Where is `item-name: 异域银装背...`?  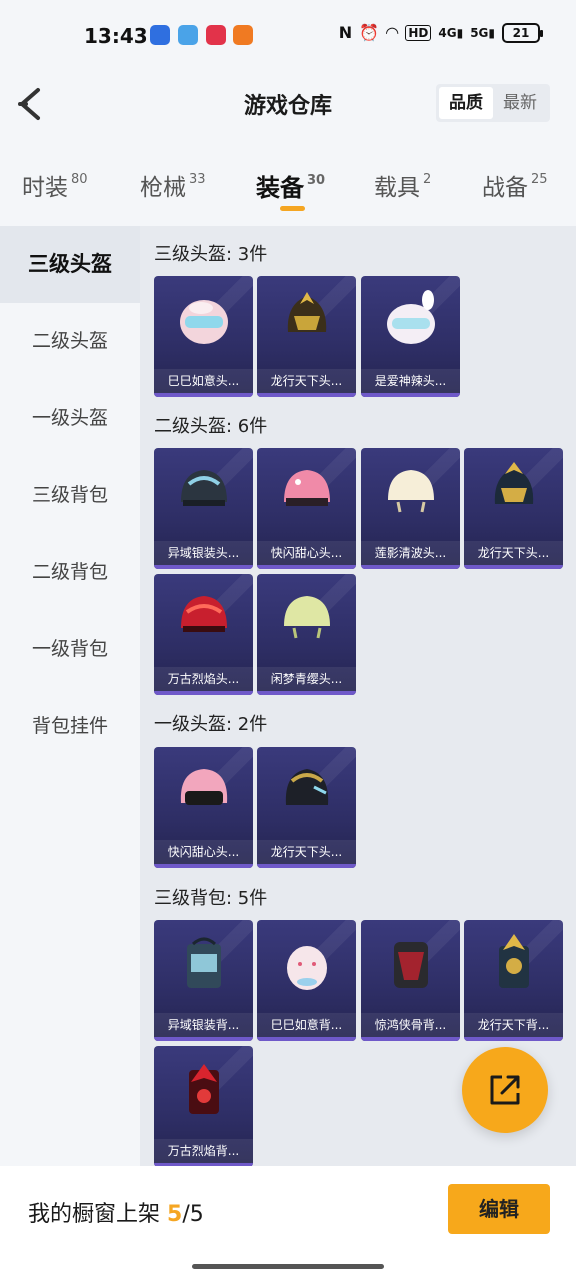 item-name: 异域银装背... is located at coordinates (203, 1025).